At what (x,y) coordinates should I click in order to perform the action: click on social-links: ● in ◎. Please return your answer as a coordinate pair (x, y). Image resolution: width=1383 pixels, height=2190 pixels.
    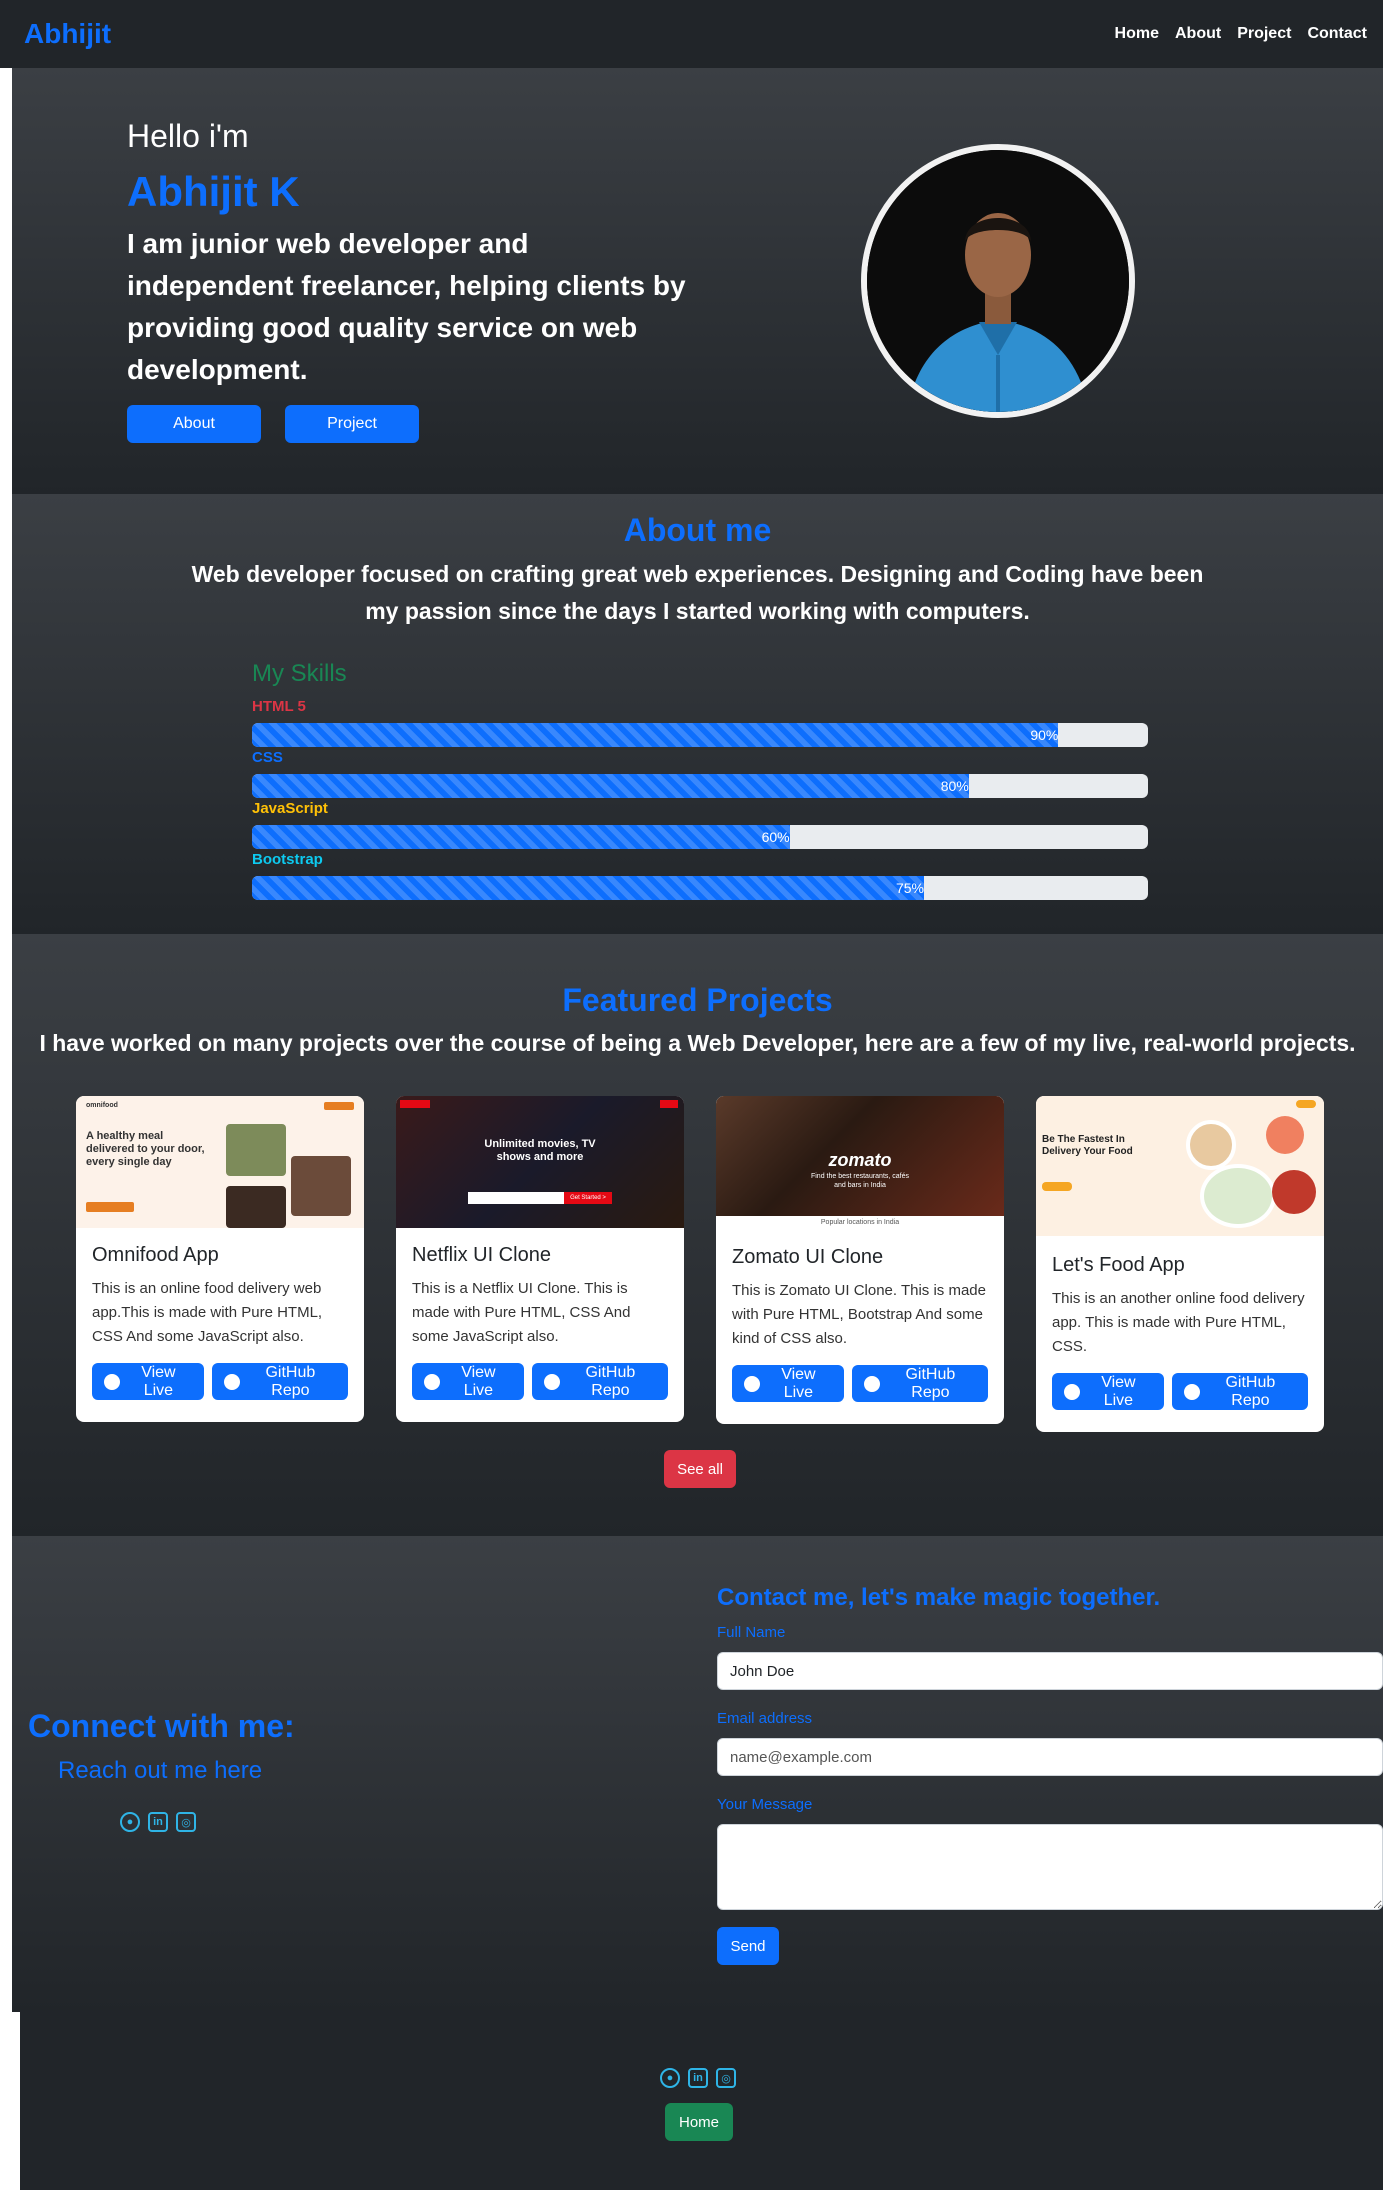
    Looking at the image, I should click on (158, 1822).